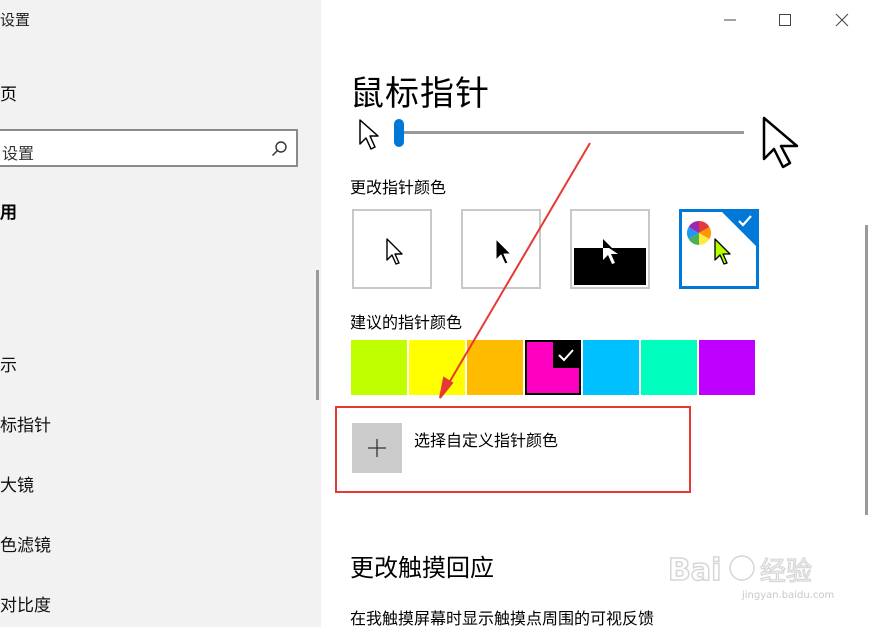  Describe the element at coordinates (25, 543) in the screenshot. I see `sidebar-item-color-filters: 色滤镜` at that location.